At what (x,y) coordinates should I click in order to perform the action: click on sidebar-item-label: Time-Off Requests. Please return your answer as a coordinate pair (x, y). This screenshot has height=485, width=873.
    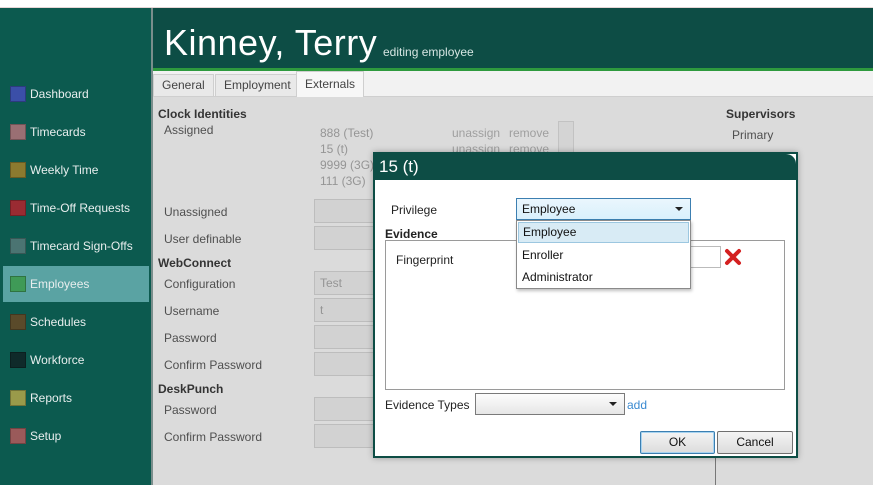
    Looking at the image, I should click on (80, 208).